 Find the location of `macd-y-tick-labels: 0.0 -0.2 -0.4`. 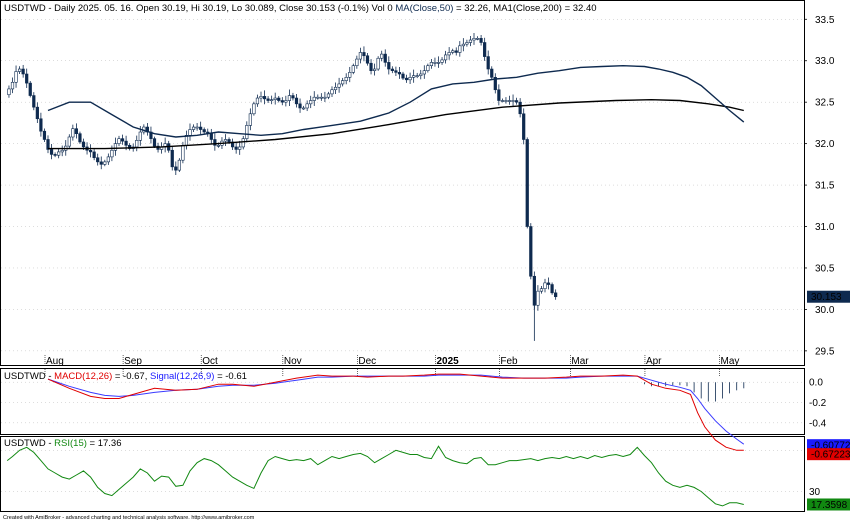

macd-y-tick-labels: 0.0 -0.2 -0.4 is located at coordinates (818, 404).